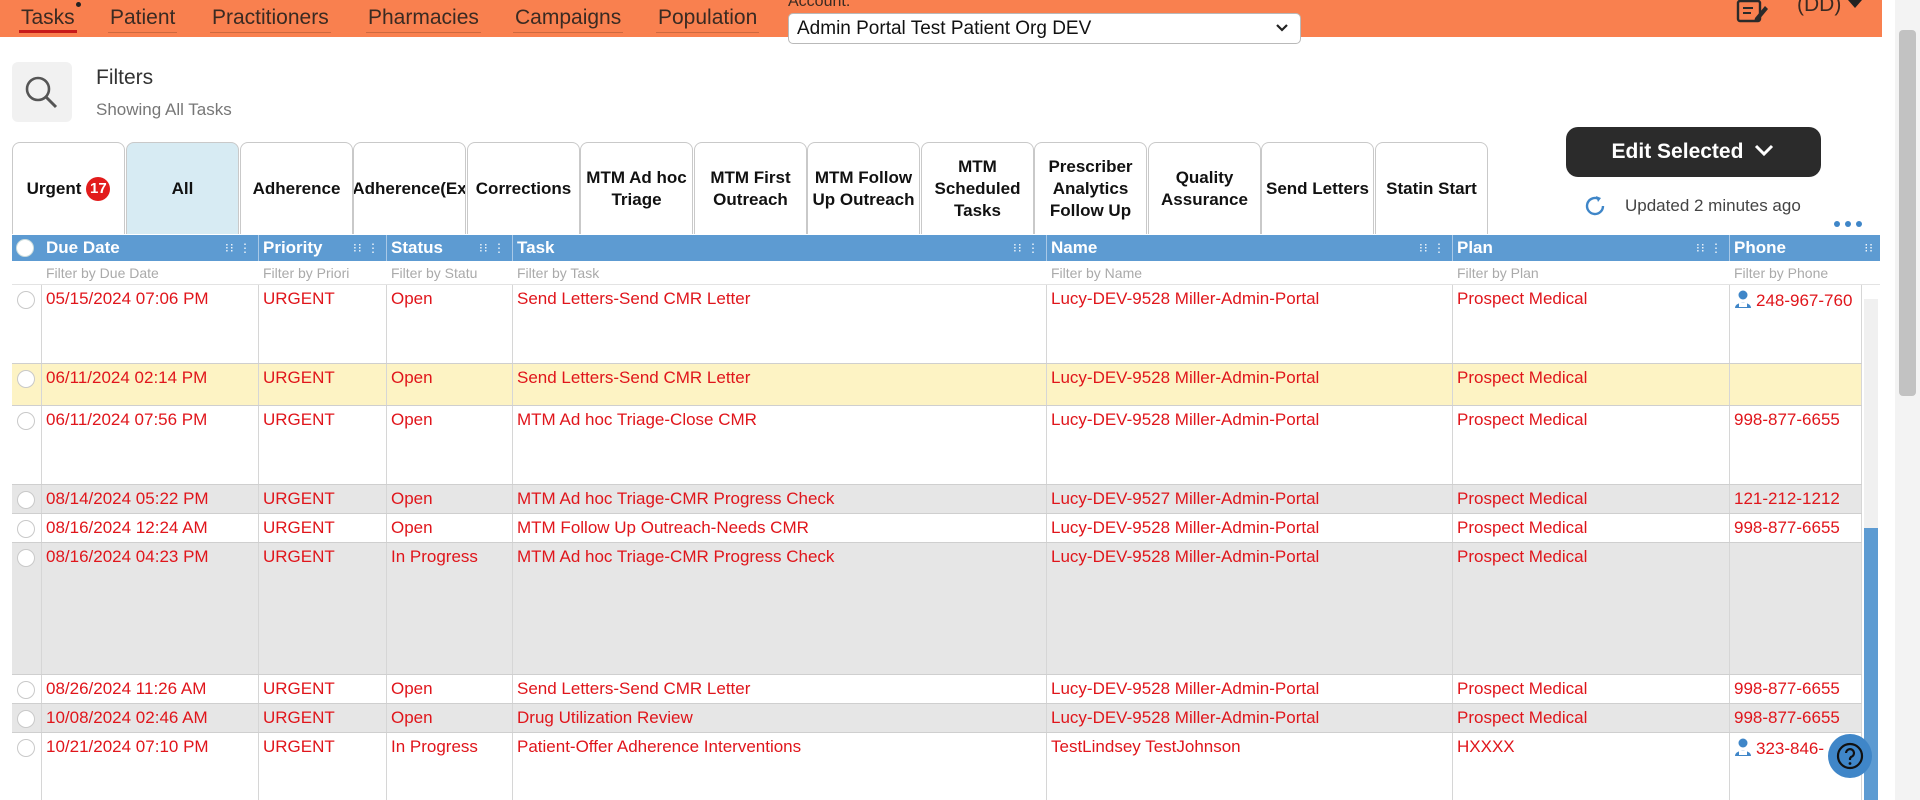  I want to click on tab-statin-start: Statin Start, so click(1431, 188).